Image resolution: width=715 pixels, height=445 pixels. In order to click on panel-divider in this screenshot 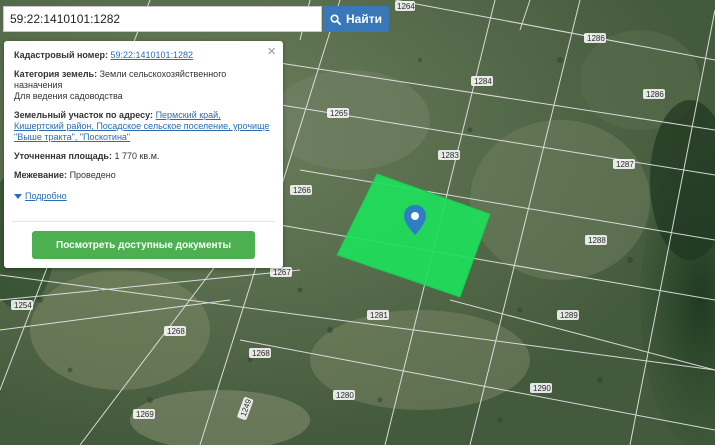, I will do `click(143, 221)`.